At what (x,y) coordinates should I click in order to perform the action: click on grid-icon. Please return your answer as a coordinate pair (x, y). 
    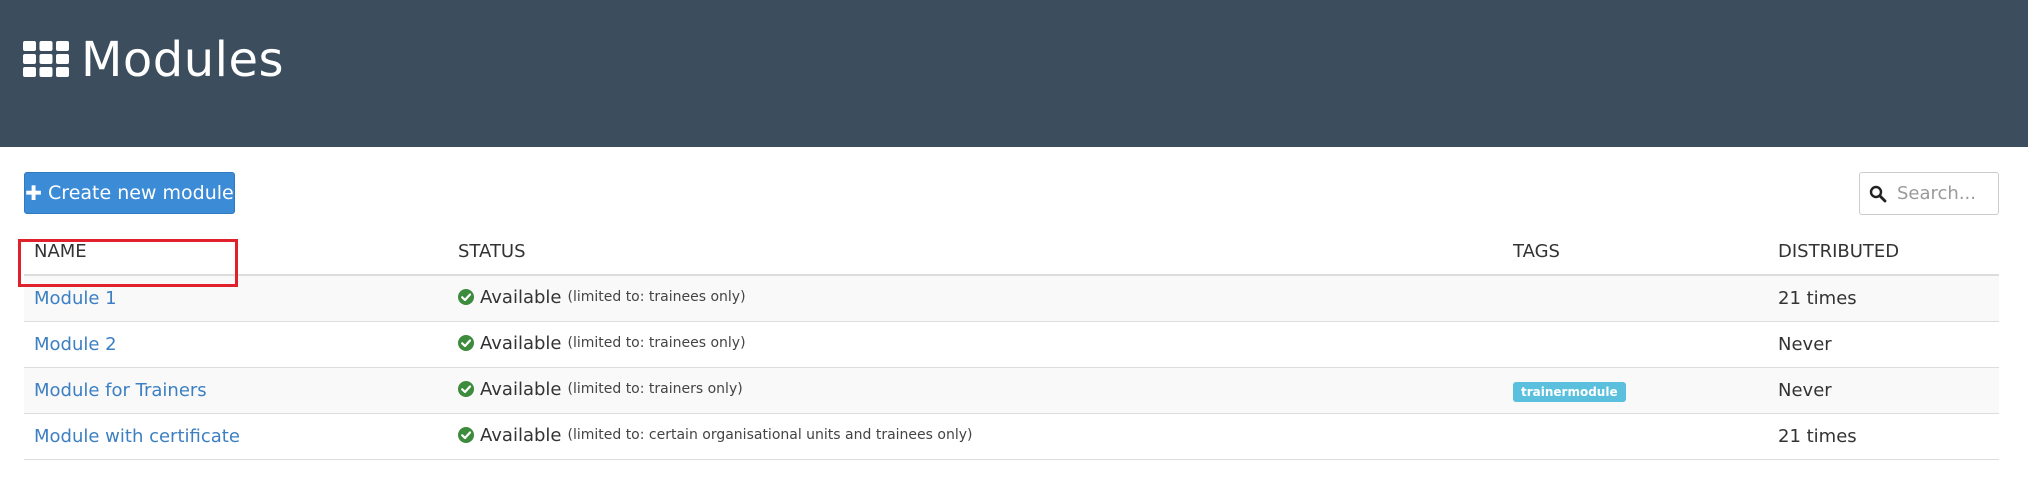
    Looking at the image, I should click on (46, 59).